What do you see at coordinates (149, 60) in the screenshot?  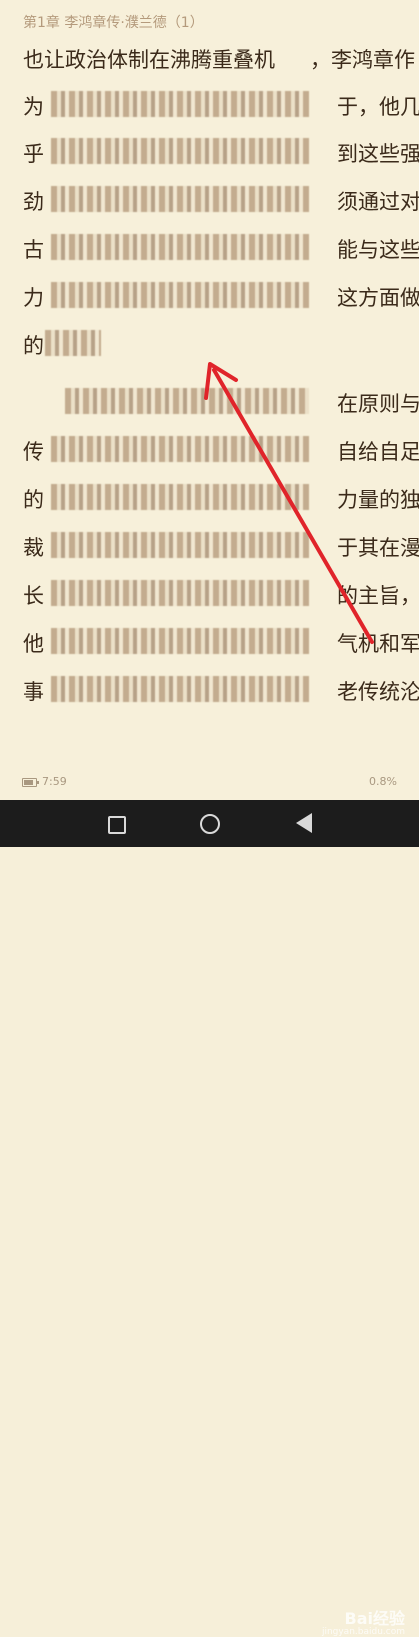 I see `line-start-text: 也让政治体制在沸腾重叠机` at bounding box center [149, 60].